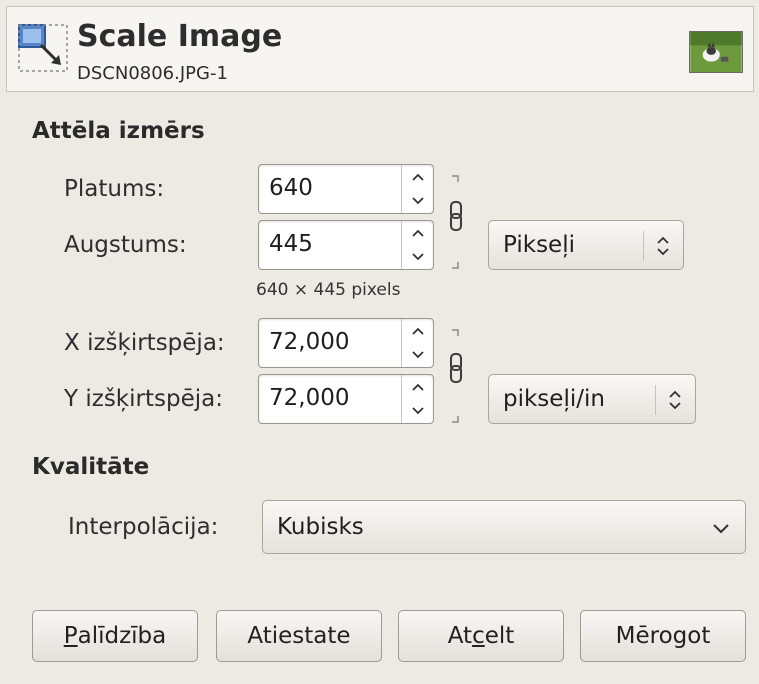 The width and height of the screenshot is (759, 684). Describe the element at coordinates (554, 399) in the screenshot. I see `resolution-unit-value: pikseļi/in` at that location.